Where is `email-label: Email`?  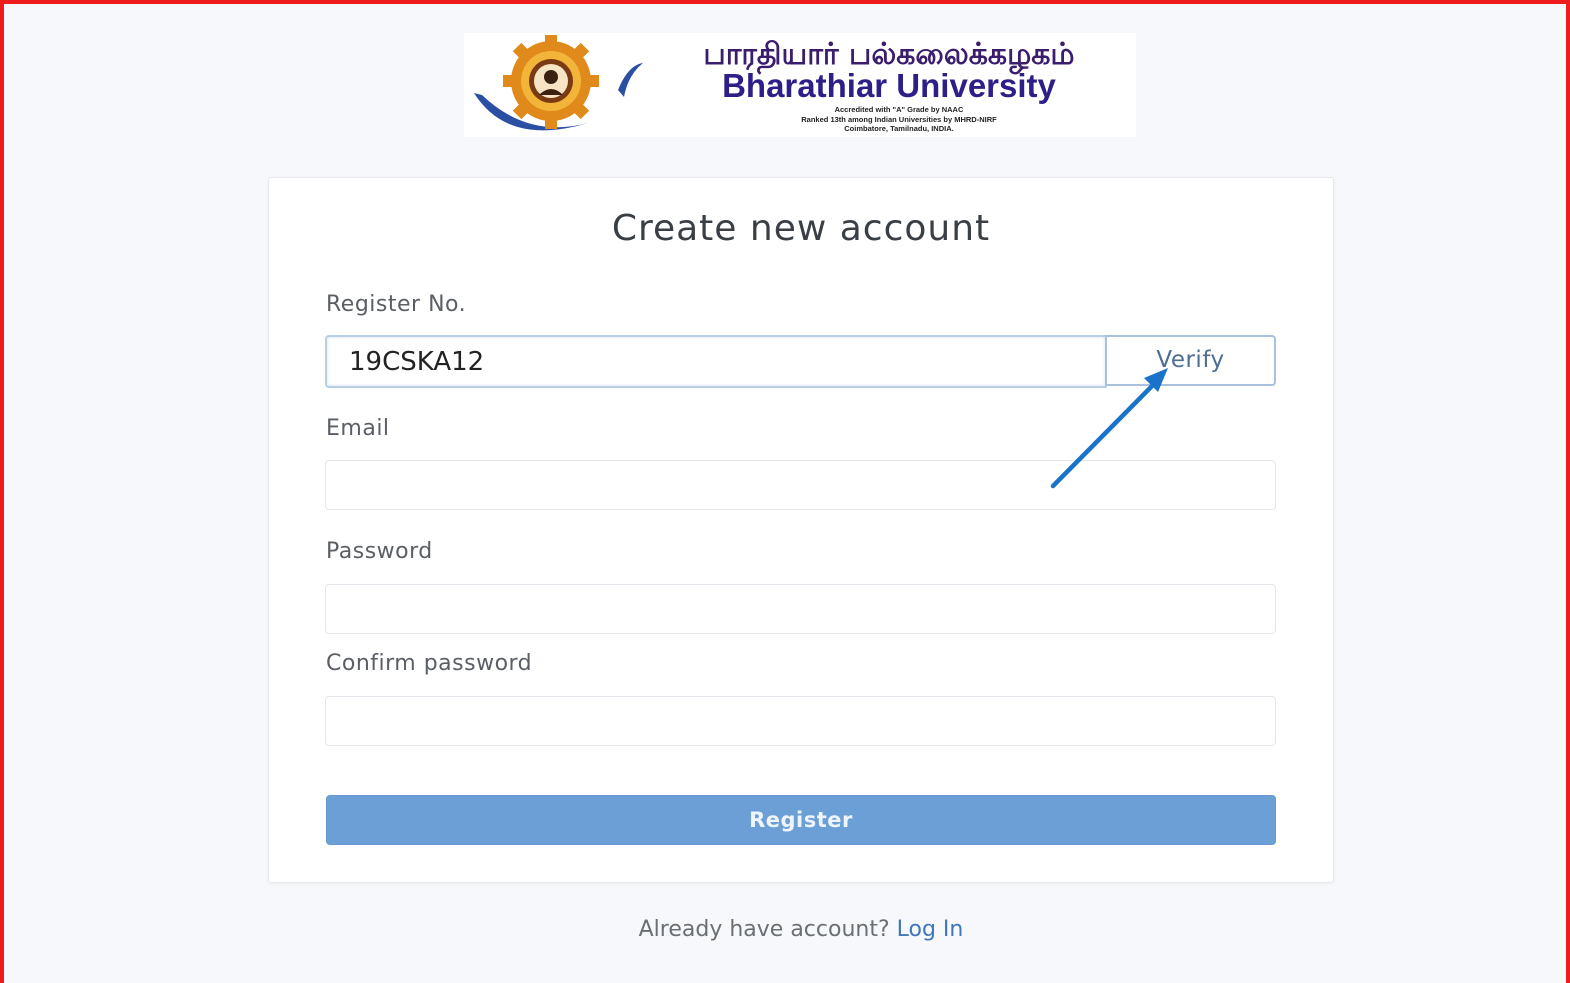 email-label: Email is located at coordinates (358, 428).